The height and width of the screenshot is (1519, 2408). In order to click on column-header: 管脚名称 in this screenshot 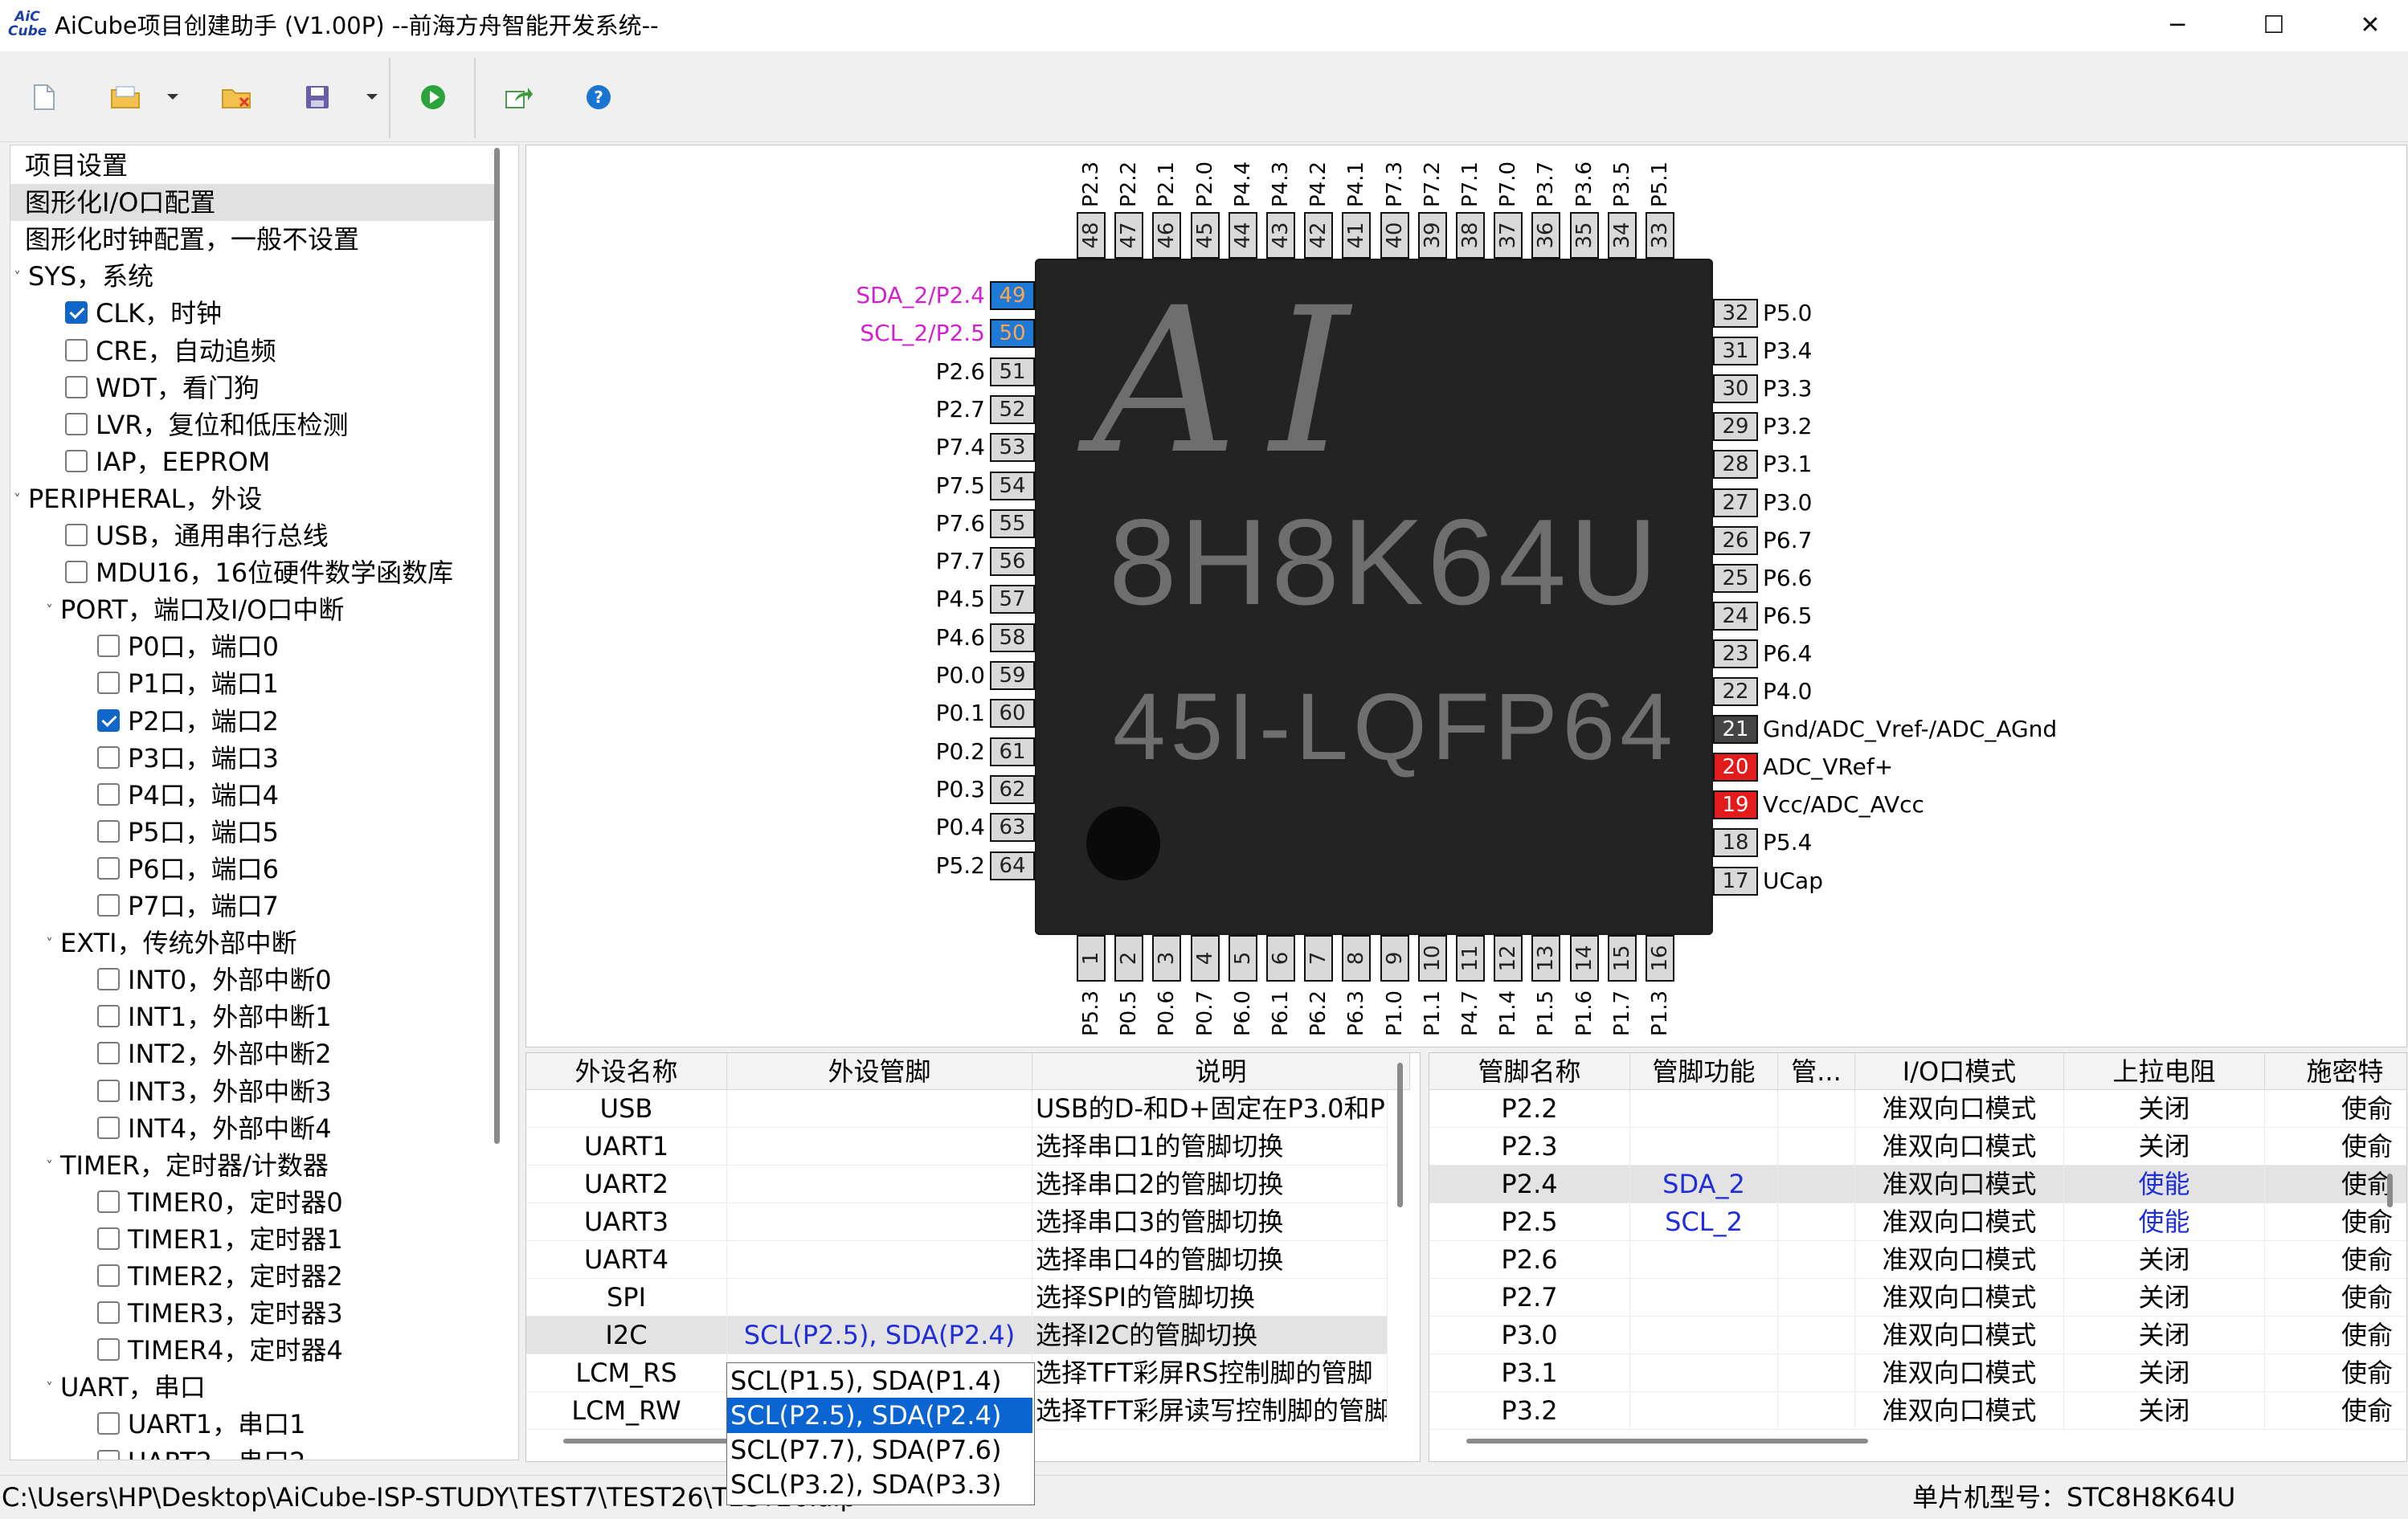, I will do `click(1529, 1071)`.